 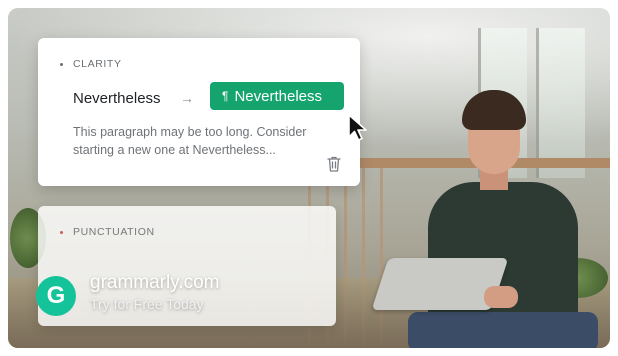 I want to click on mouse-cursor-icon, so click(x=357, y=127).